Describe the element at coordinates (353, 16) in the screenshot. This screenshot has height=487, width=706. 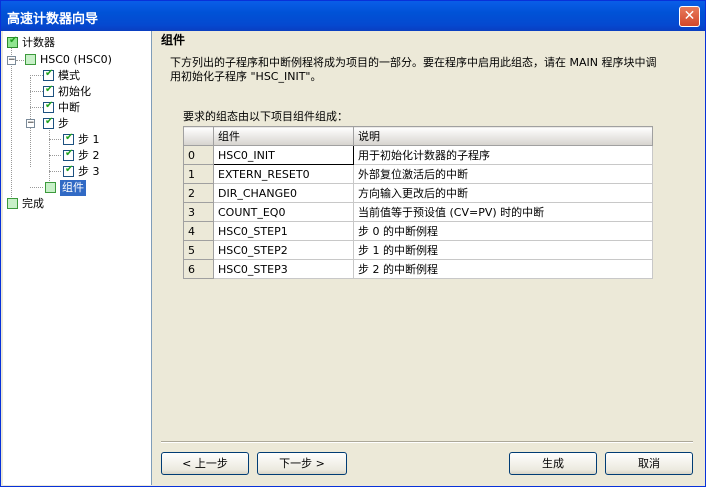
I see `title-bar: 高速计数器向导 ✕` at that location.